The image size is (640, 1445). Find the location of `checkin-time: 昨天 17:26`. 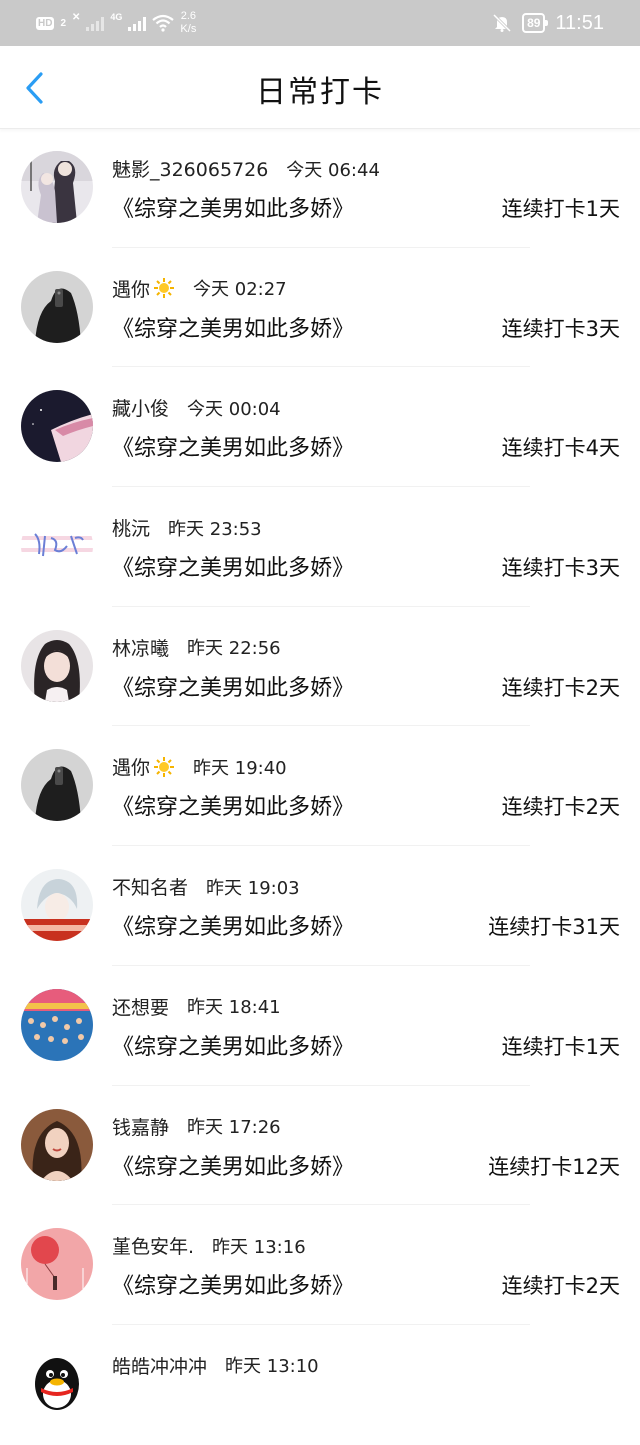

checkin-time: 昨天 17:26 is located at coordinates (234, 1127).